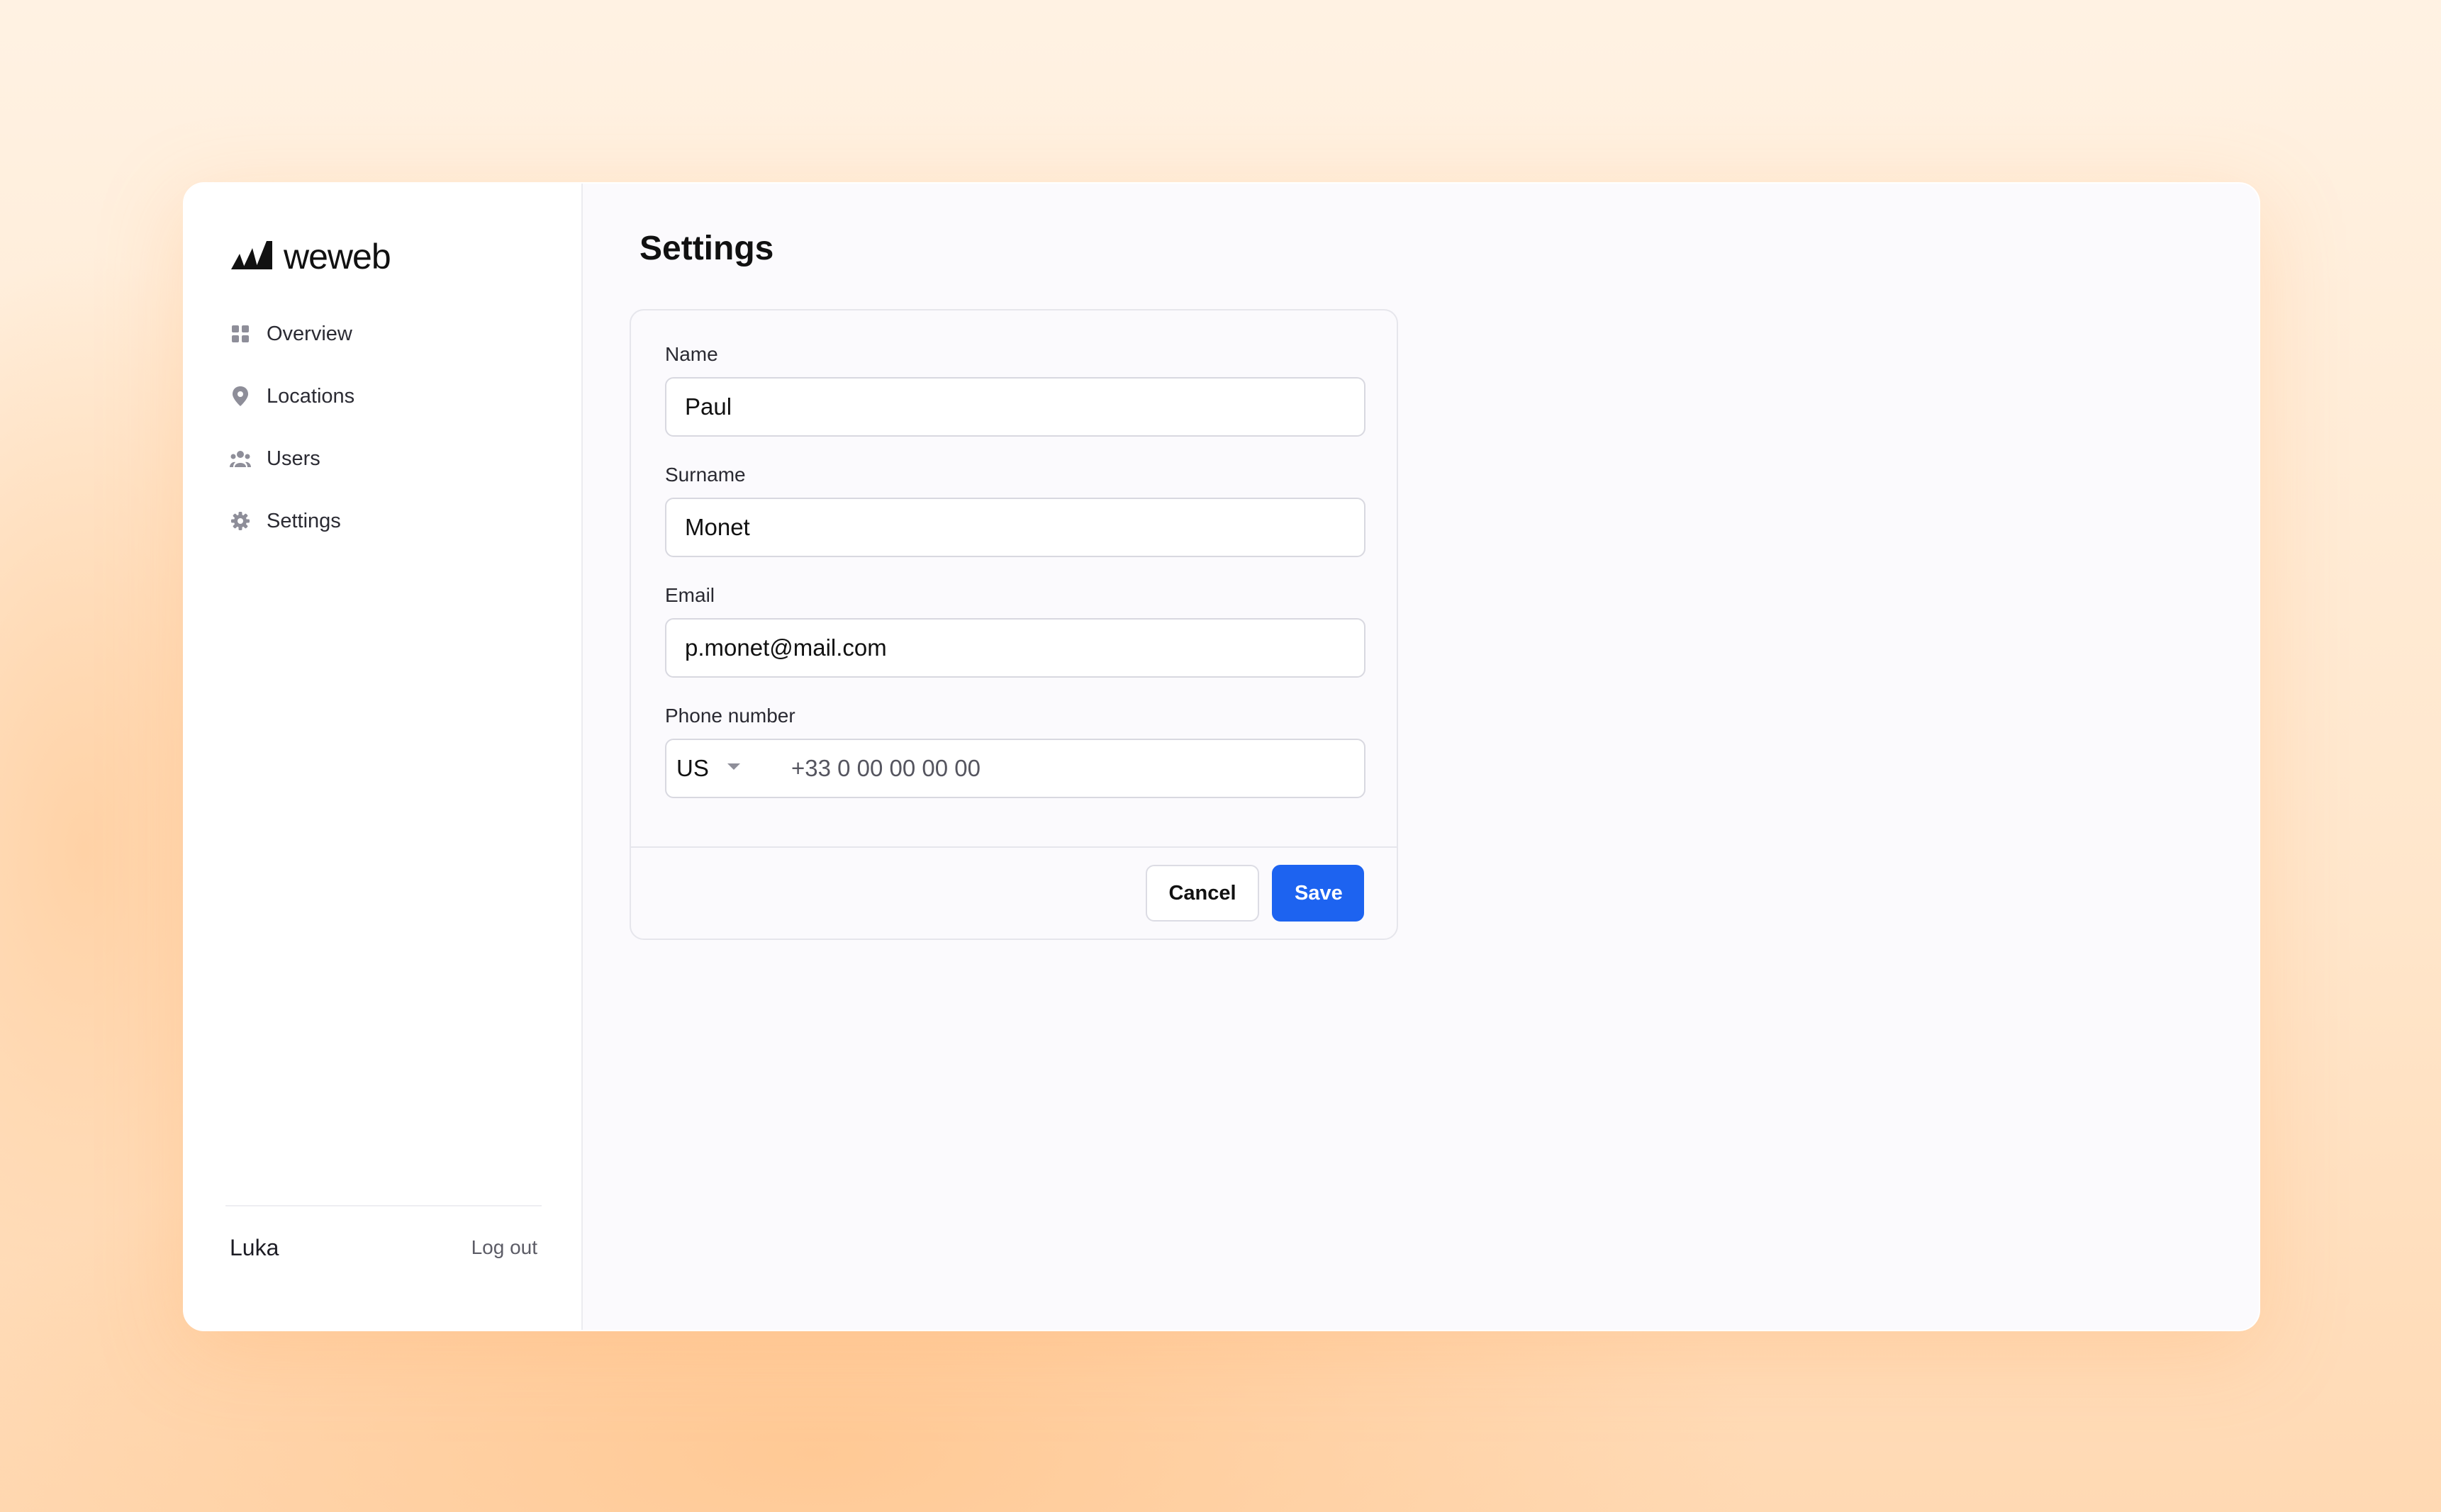 This screenshot has width=2441, height=1512. What do you see at coordinates (383, 1255) in the screenshot?
I see `sidebar-footer: Luka Log out` at bounding box center [383, 1255].